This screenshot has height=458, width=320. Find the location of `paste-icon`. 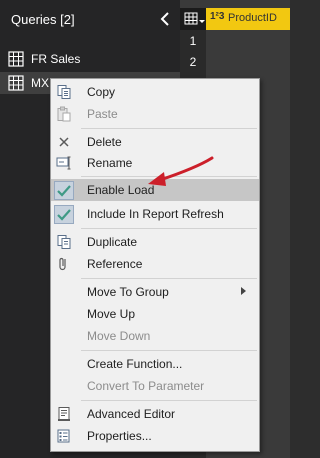

paste-icon is located at coordinates (64, 114).